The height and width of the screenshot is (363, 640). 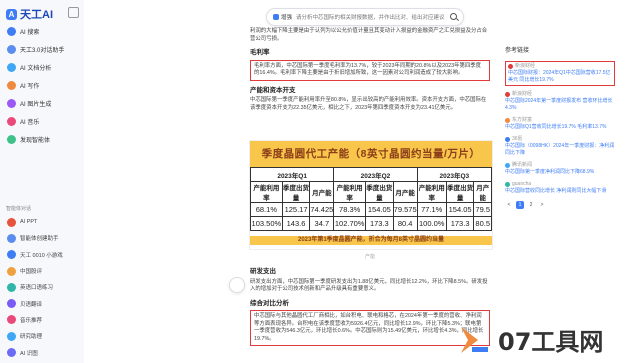 I want to click on search-mode-selector: 增强, so click(x=281, y=17).